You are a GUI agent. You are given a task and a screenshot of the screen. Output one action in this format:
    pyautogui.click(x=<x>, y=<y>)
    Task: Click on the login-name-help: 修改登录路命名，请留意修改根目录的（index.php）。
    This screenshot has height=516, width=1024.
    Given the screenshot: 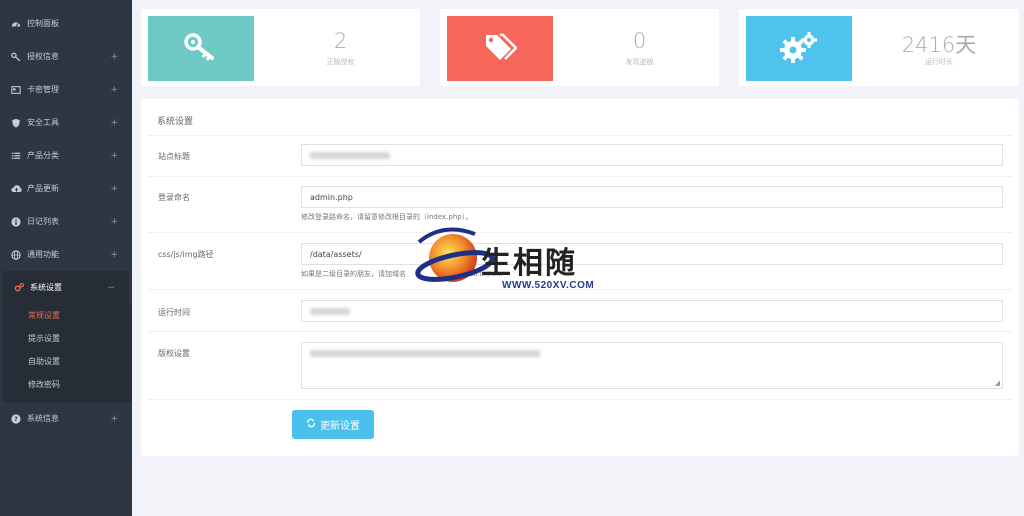 What is the action you would take?
    pyautogui.click(x=387, y=217)
    